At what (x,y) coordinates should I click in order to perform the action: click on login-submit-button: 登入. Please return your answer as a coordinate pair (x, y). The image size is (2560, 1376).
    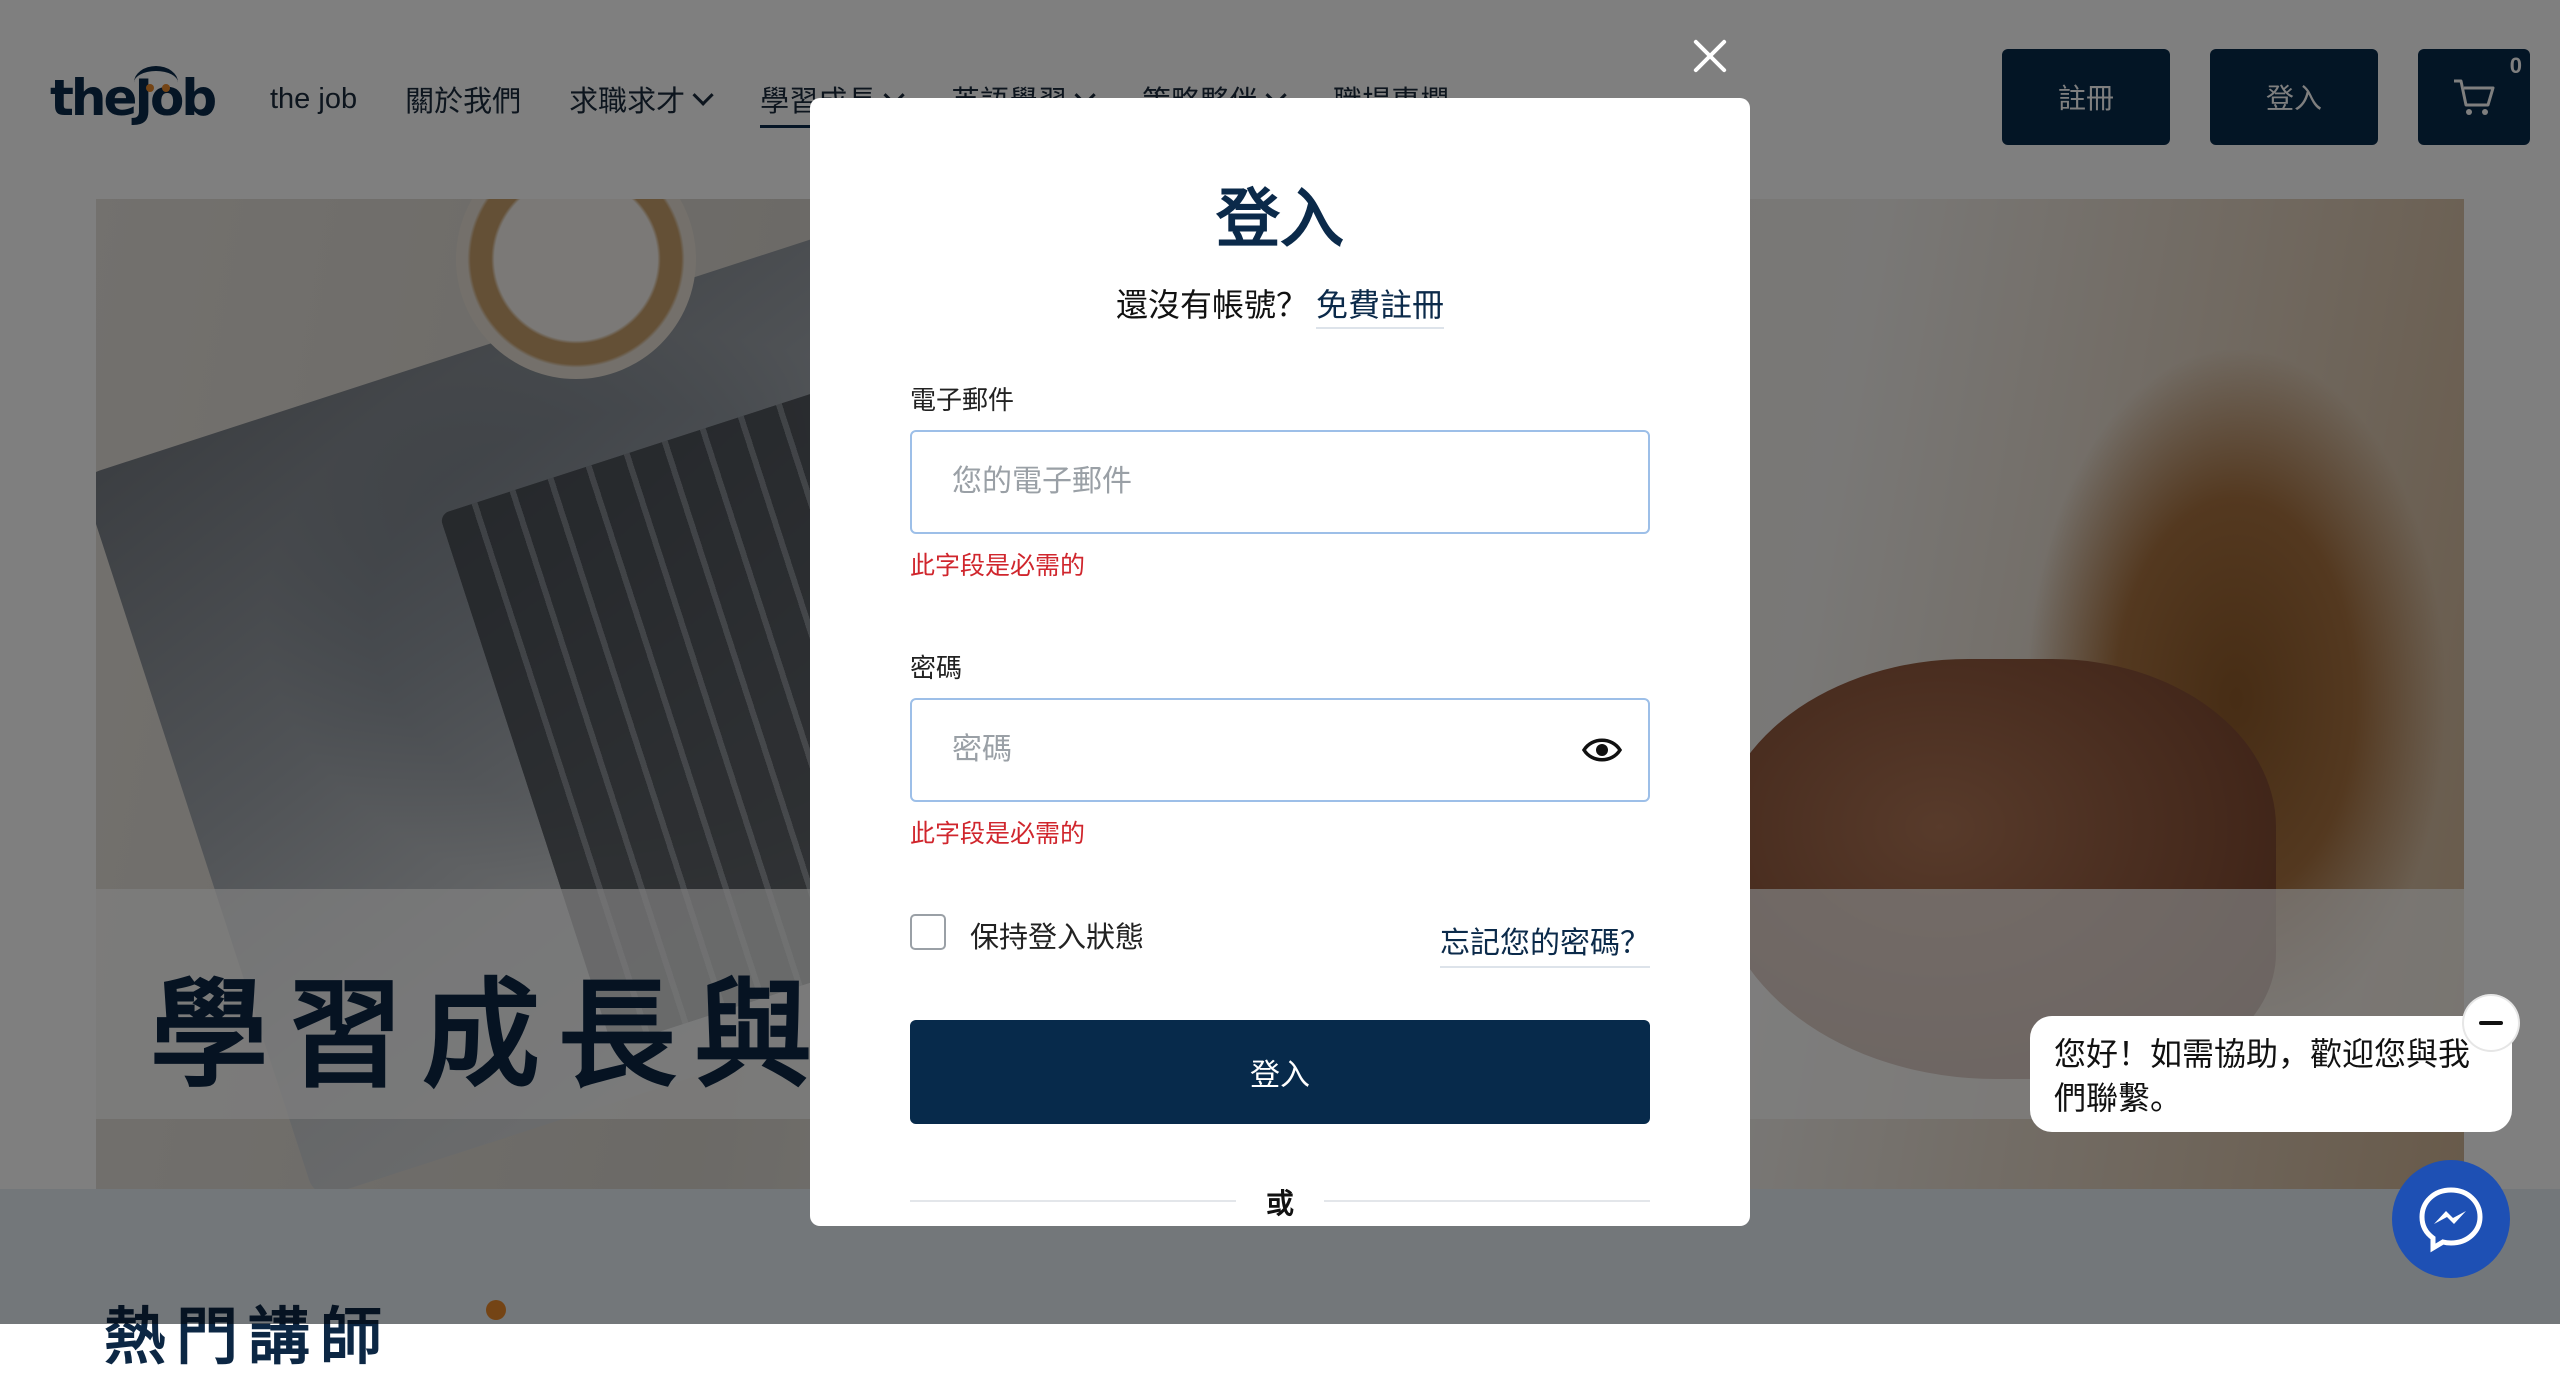
    Looking at the image, I should click on (1280, 1072).